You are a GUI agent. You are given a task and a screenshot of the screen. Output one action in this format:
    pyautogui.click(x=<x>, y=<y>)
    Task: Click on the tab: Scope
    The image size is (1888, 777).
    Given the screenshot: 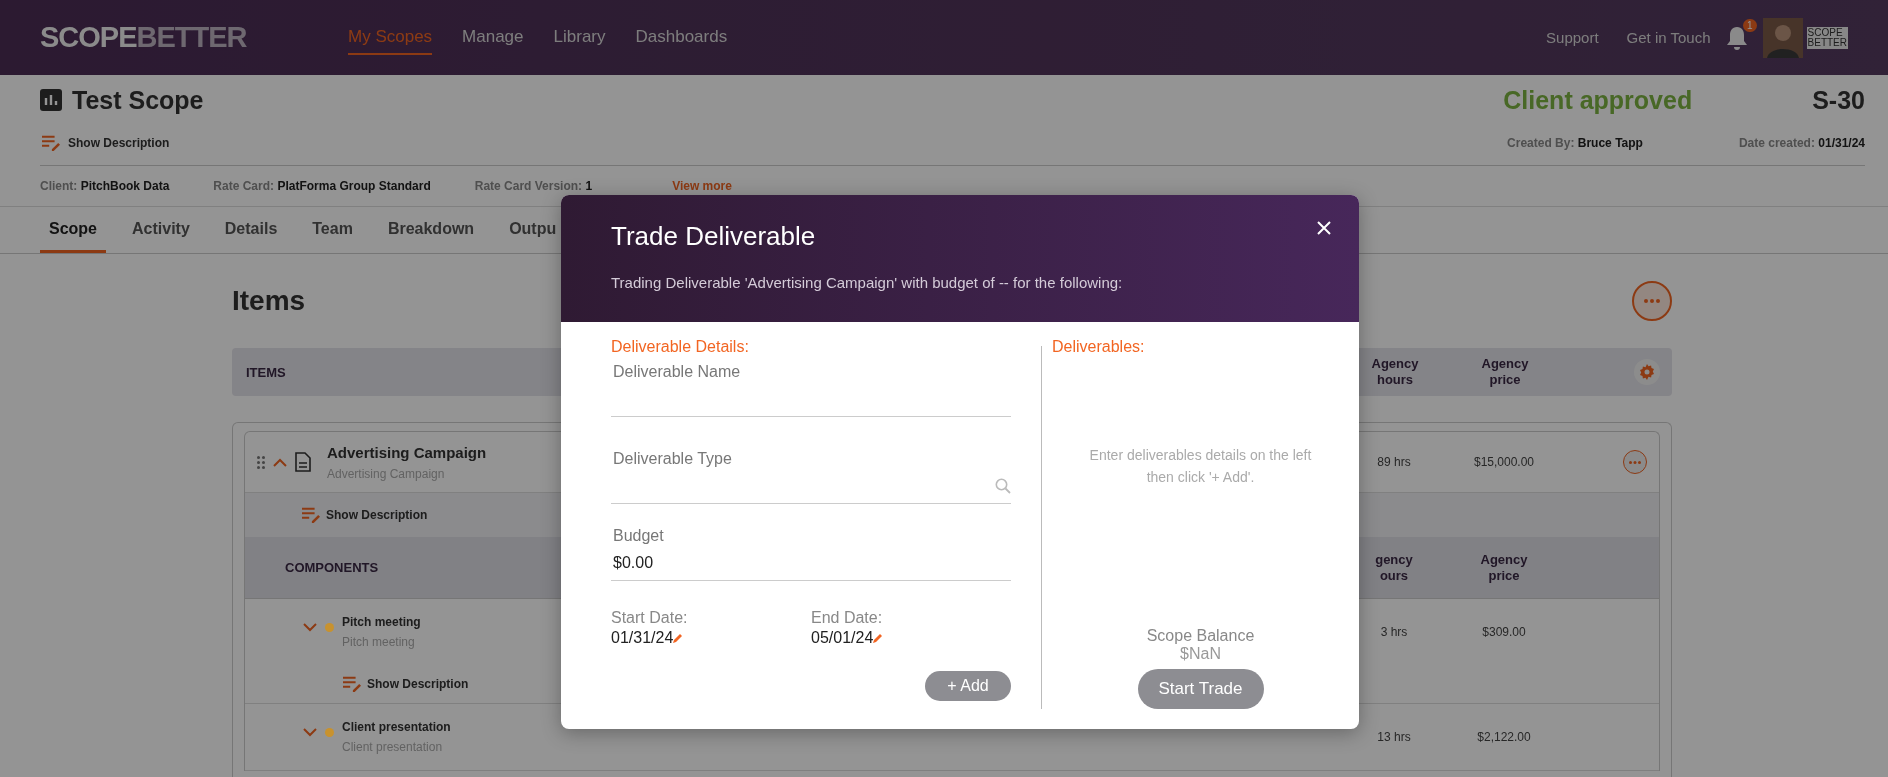 What is the action you would take?
    pyautogui.click(x=73, y=230)
    